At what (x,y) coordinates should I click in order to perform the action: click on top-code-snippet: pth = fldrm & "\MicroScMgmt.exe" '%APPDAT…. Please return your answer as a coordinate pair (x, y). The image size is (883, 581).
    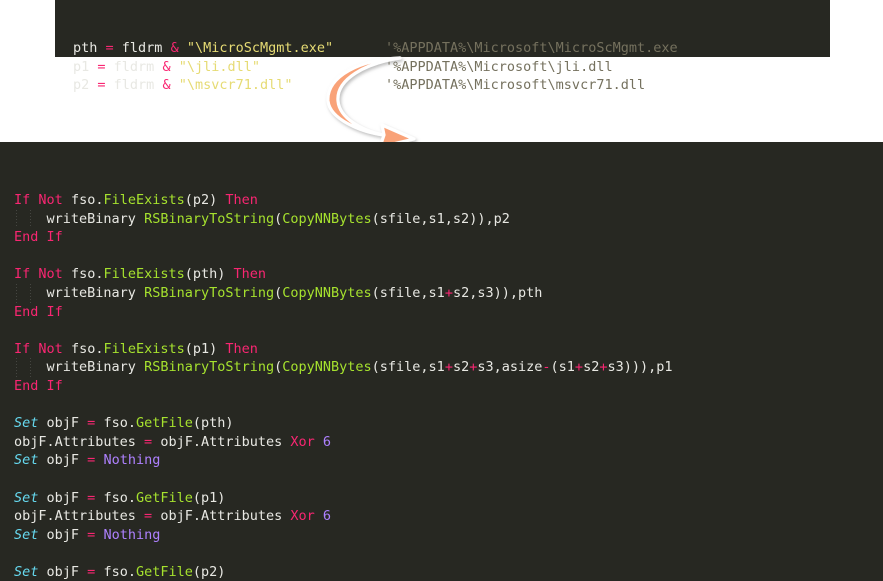
    Looking at the image, I should click on (442, 46).